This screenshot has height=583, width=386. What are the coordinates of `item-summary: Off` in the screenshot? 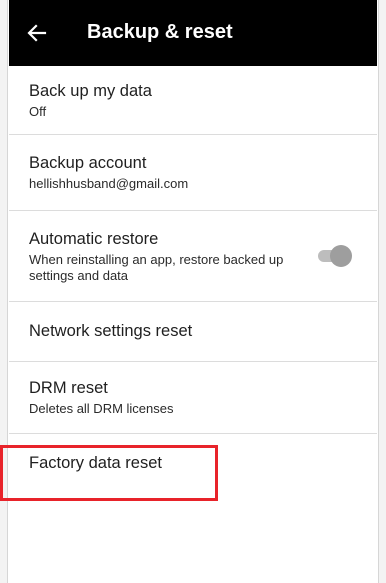 It's located at (38, 111).